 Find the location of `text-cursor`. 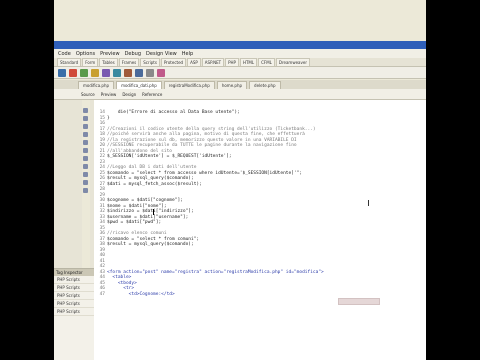

text-cursor is located at coordinates (153, 212).